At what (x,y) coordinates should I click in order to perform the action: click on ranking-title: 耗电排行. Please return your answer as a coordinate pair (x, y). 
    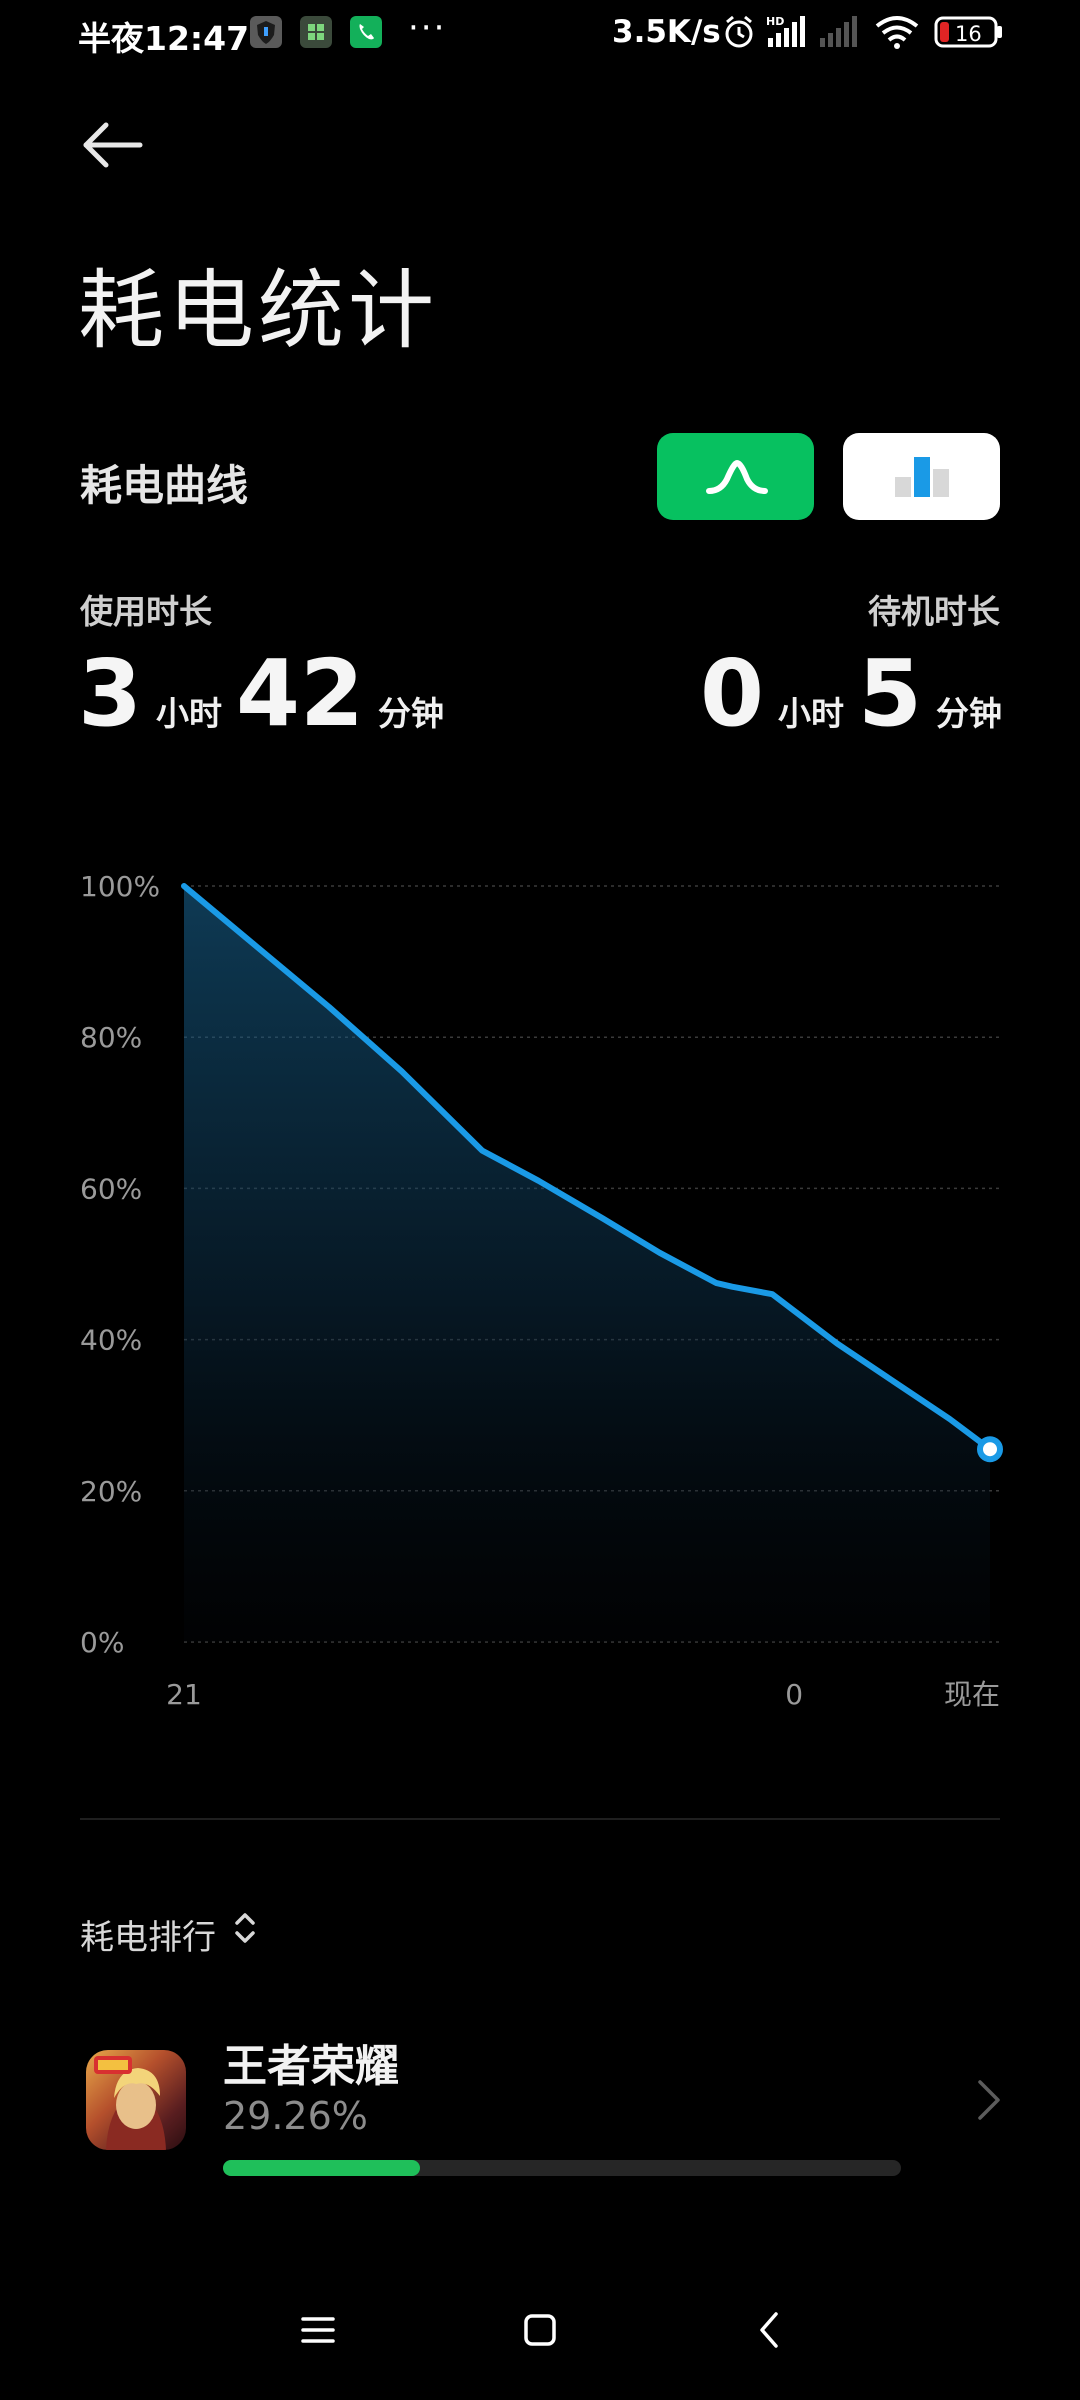
    Looking at the image, I should click on (148, 1934).